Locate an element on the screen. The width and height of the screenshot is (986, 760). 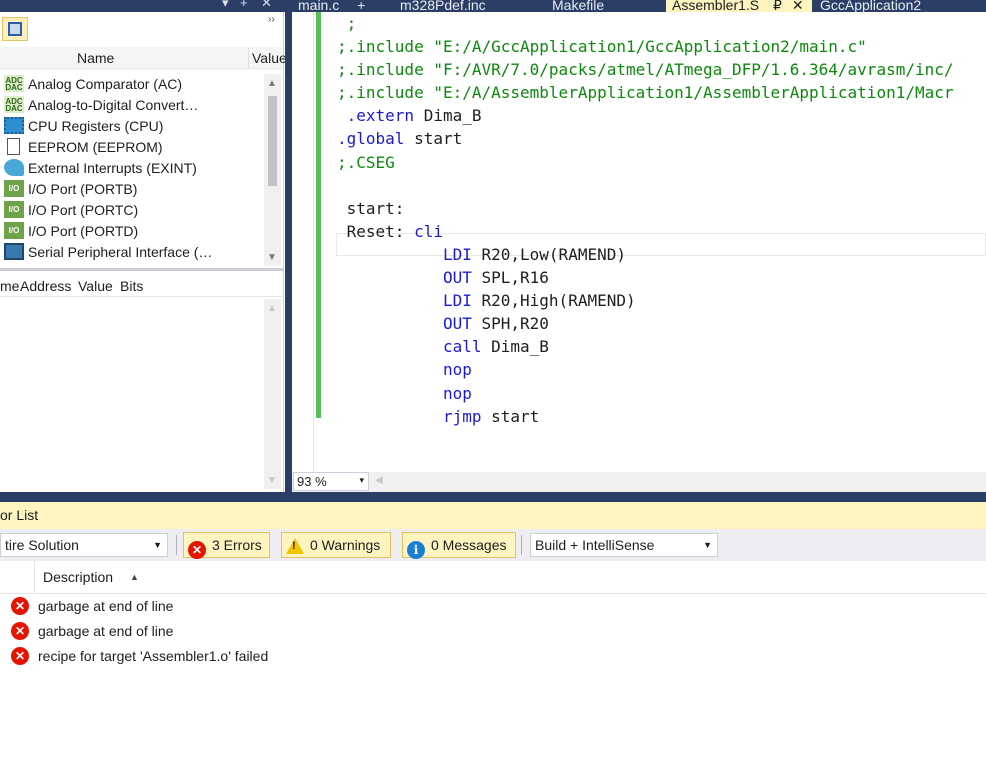
tab-close-icon: ✕ is located at coordinates (798, 6).